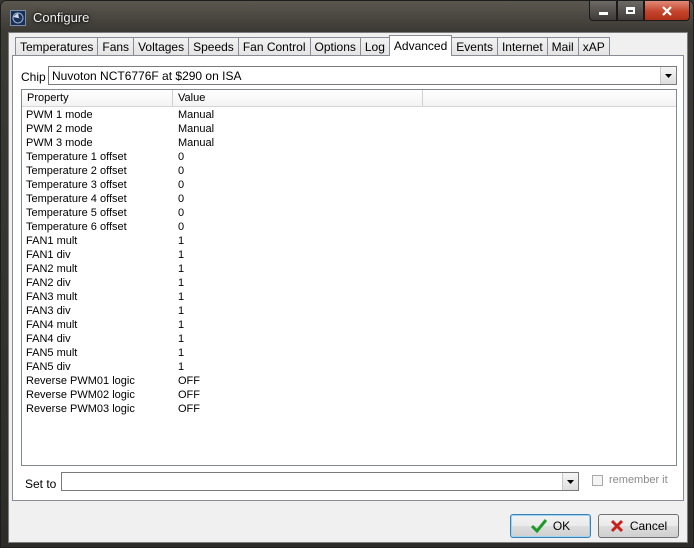 This screenshot has width=694, height=548. I want to click on minimize-button, so click(603, 11).